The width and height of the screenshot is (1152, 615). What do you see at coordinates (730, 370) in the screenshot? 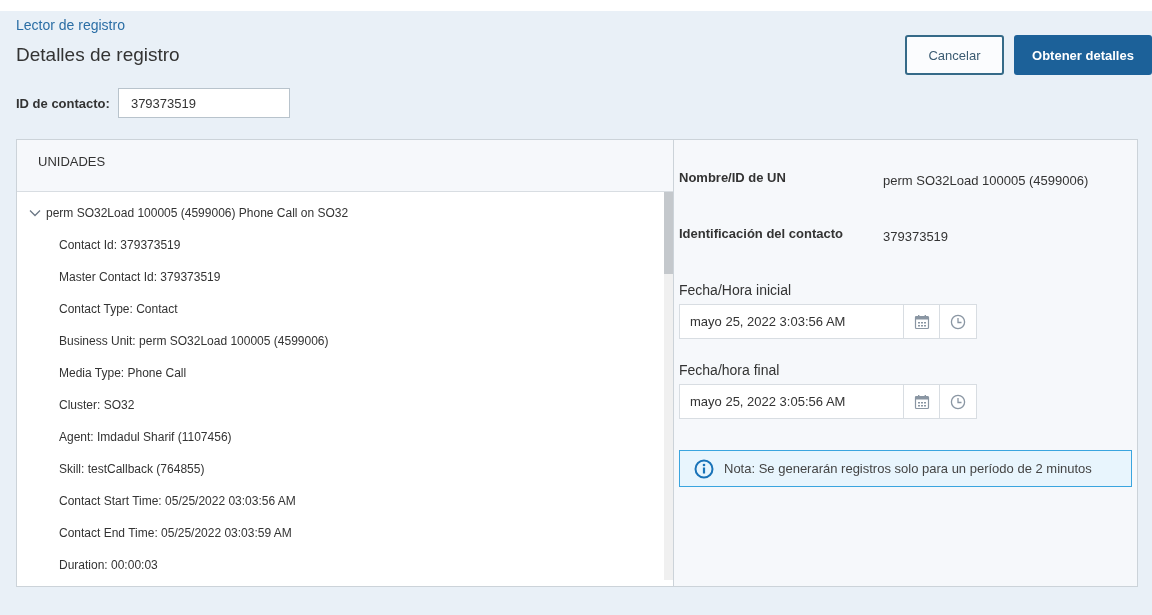
I see `field-label: Fecha/hora final` at bounding box center [730, 370].